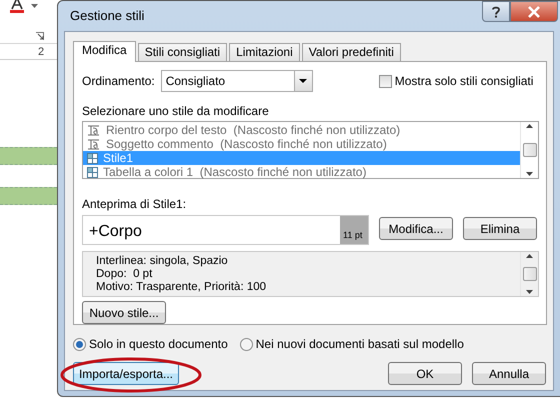 This screenshot has height=400, width=560. I want to click on dialog-button: OK, so click(425, 373).